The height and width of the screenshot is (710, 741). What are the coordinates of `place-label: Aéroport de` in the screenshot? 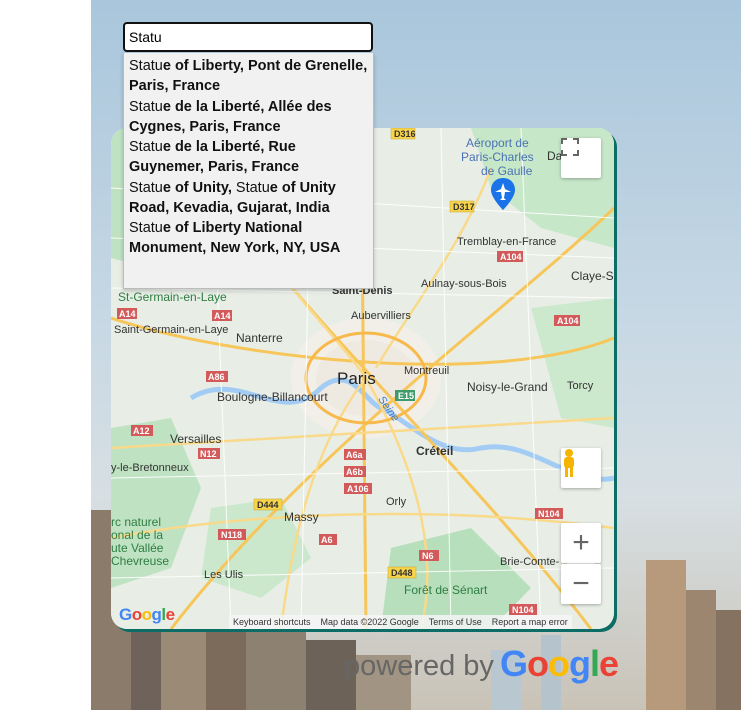 It's located at (497, 143).